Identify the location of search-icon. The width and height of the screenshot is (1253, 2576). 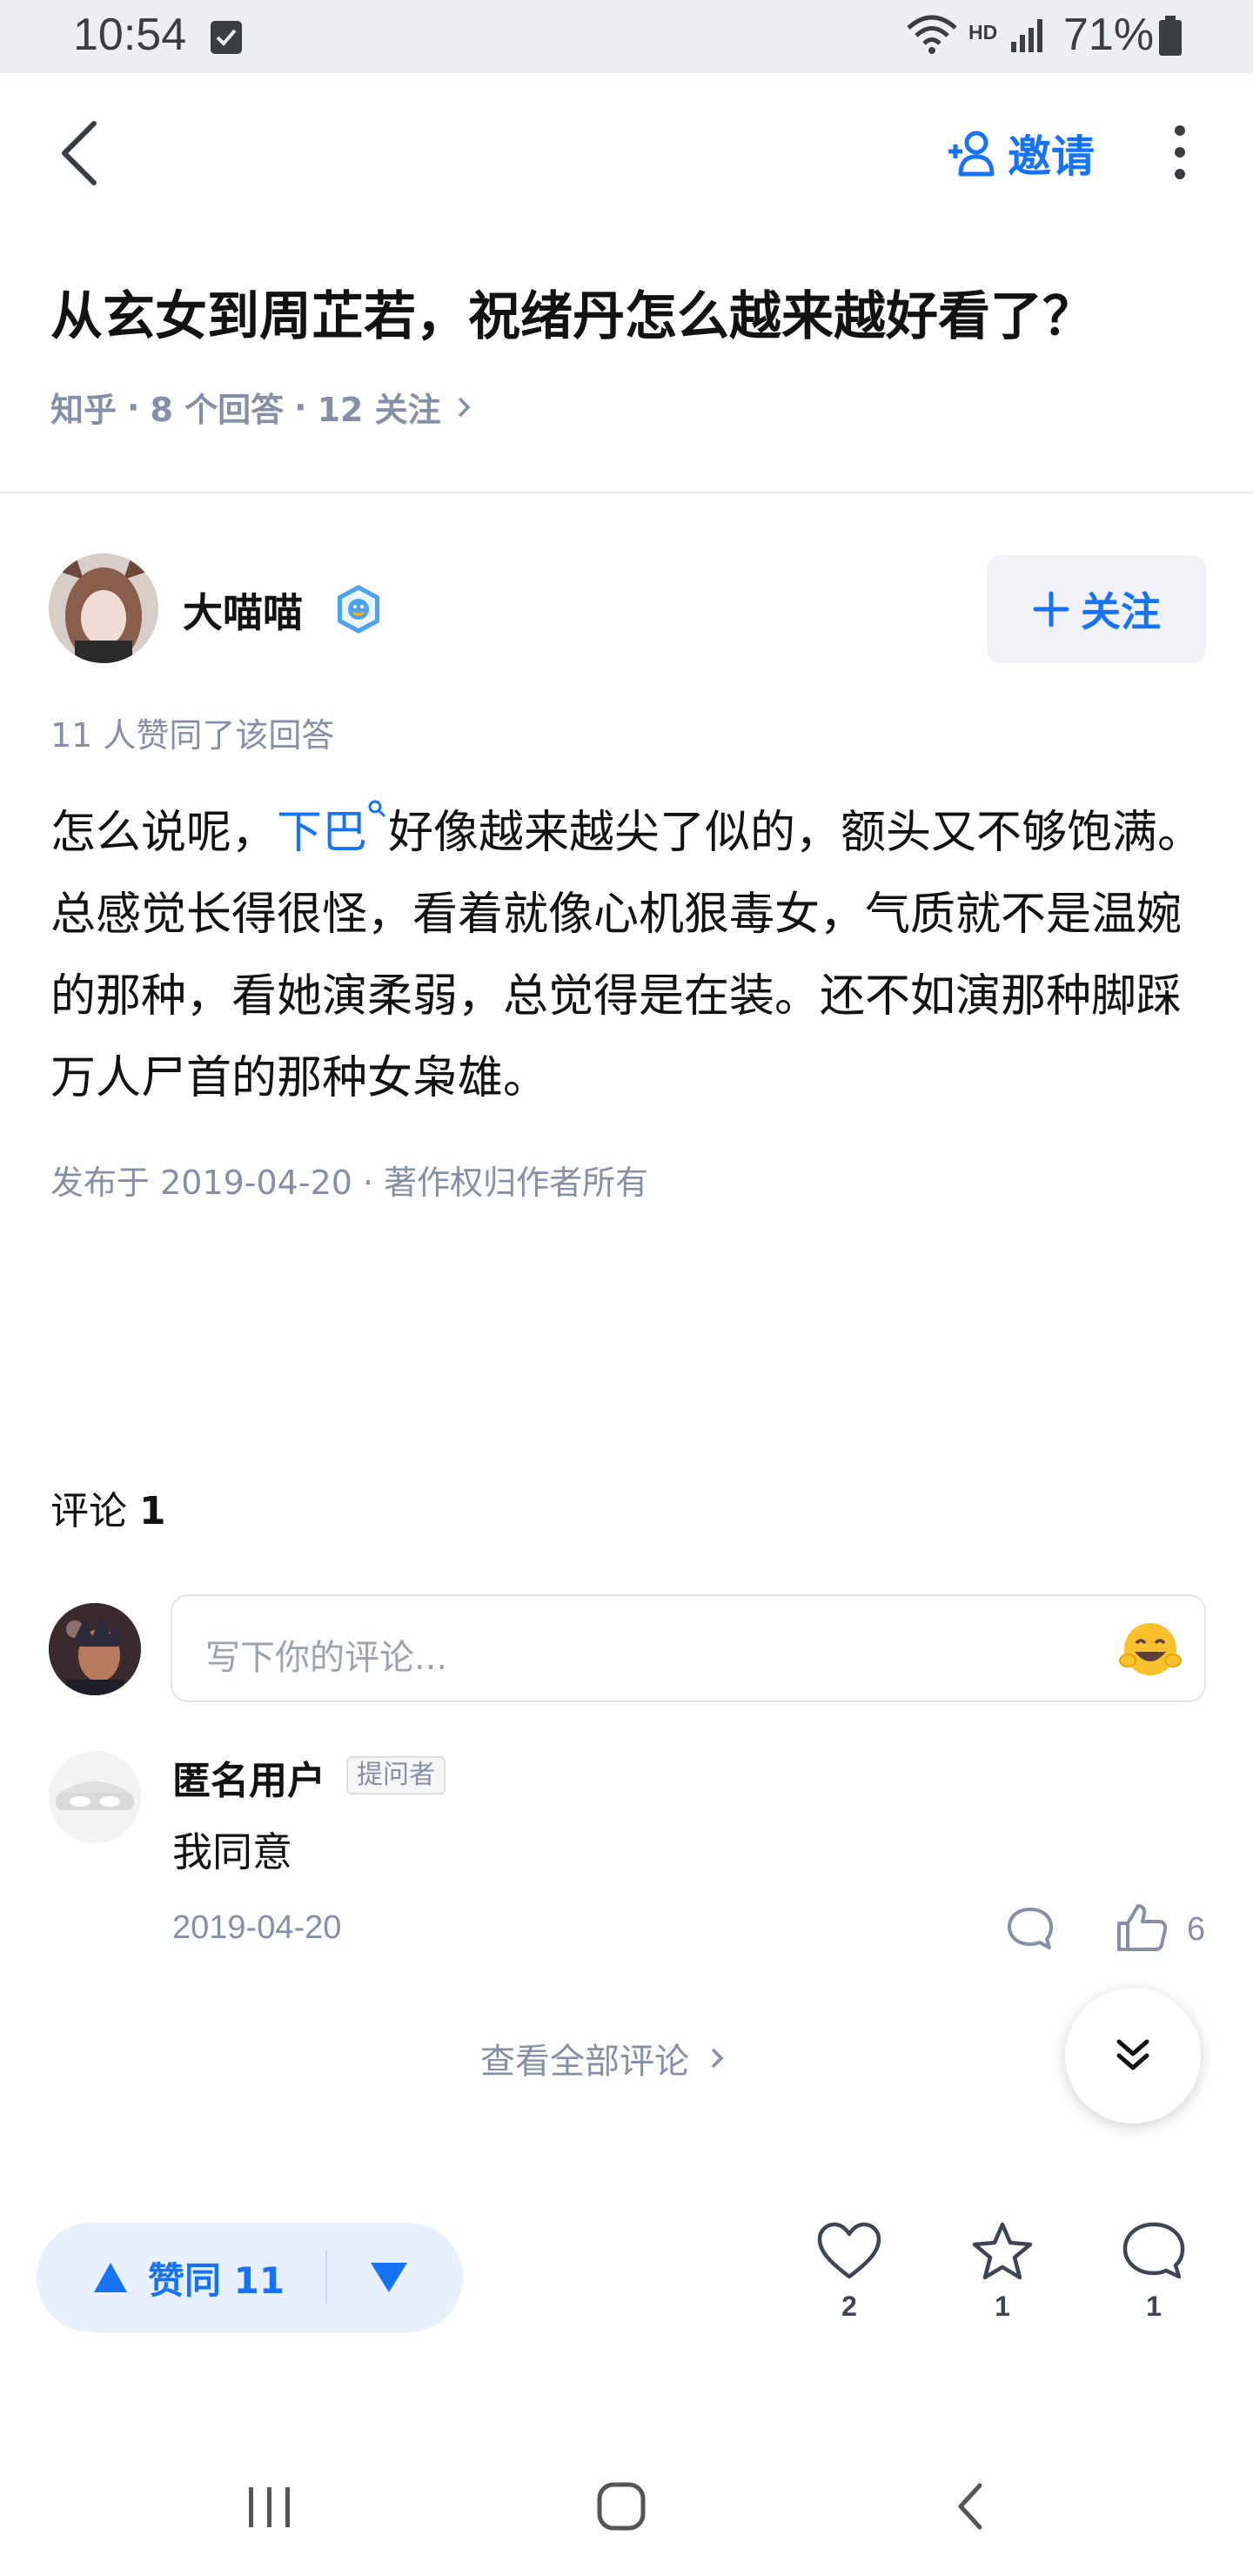
(376, 809).